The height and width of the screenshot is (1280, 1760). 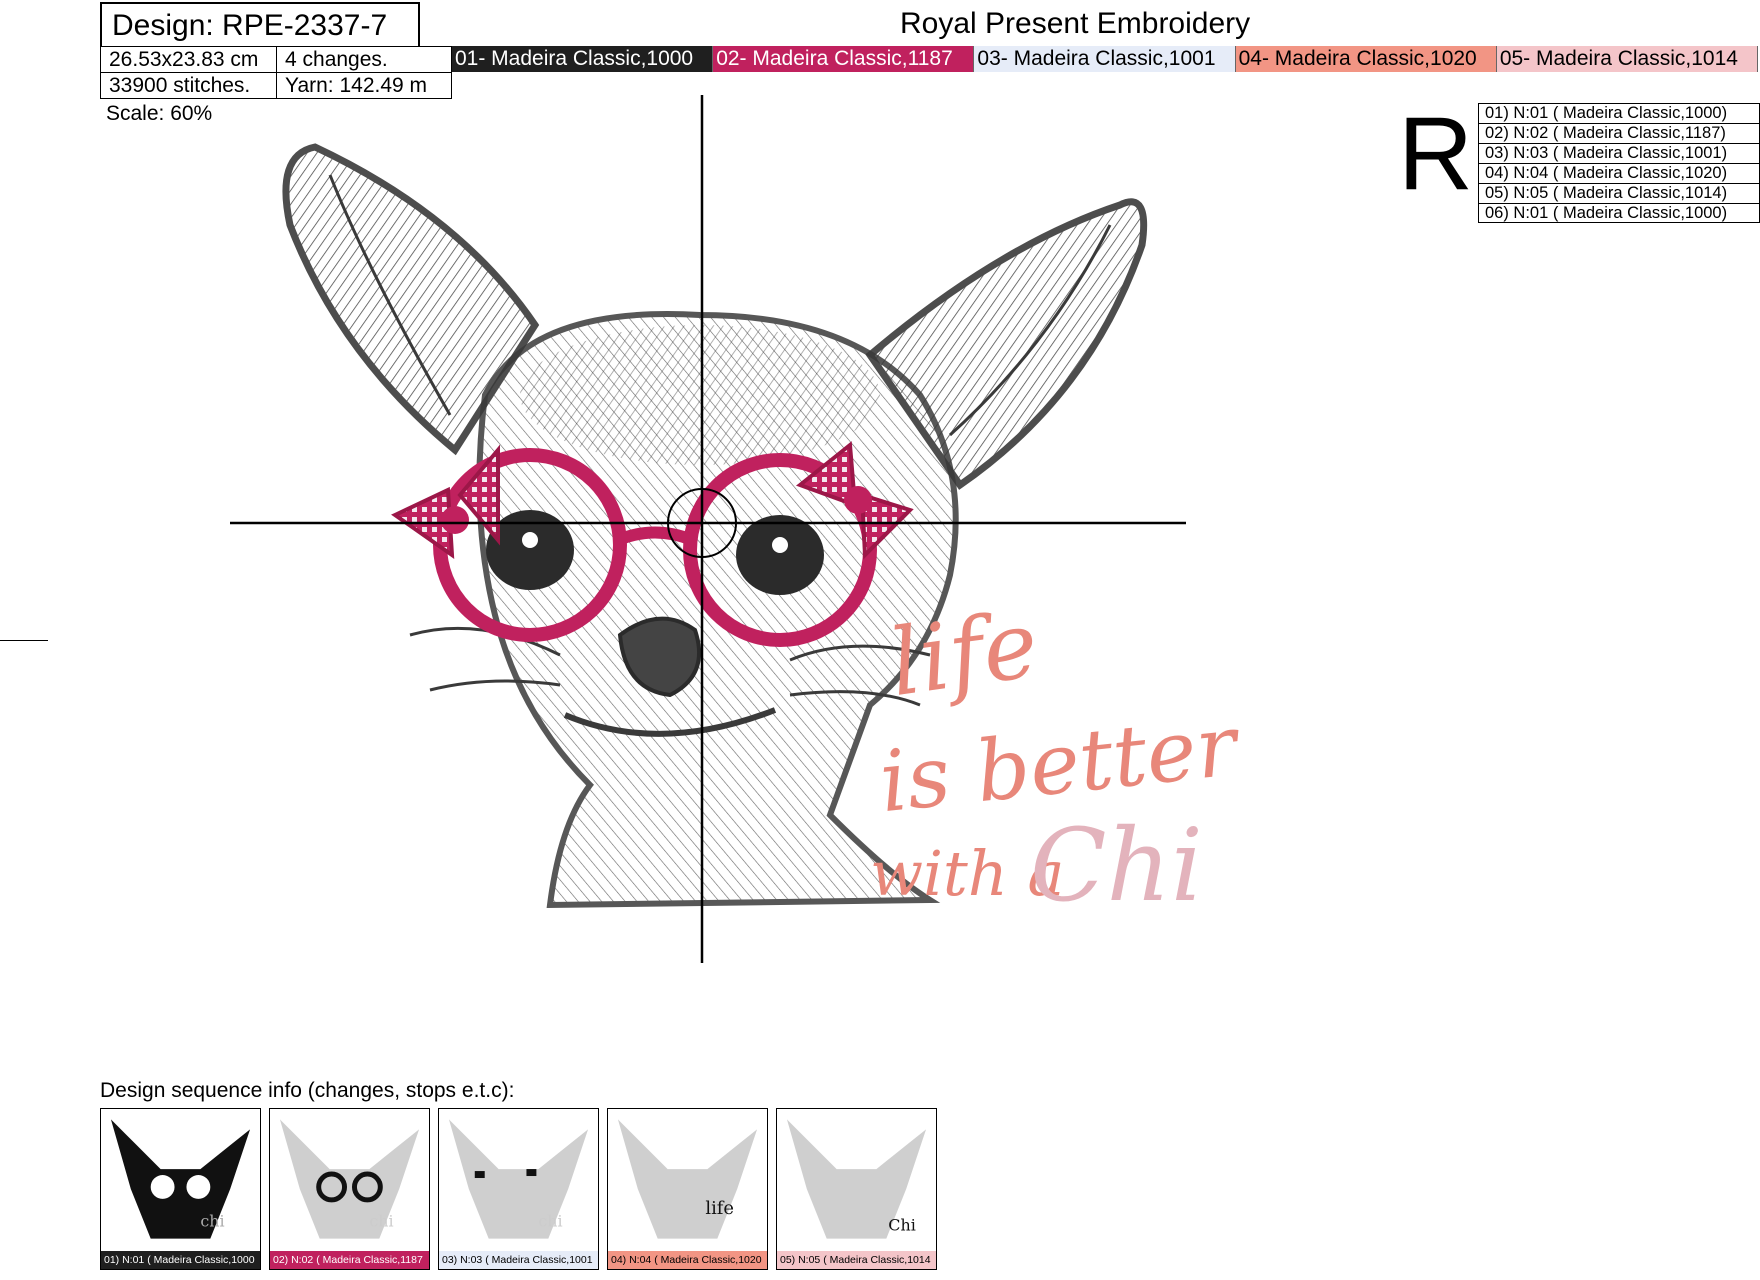 I want to click on thread-swatch: 04- Madeira Classic,1020, so click(x=1366, y=59).